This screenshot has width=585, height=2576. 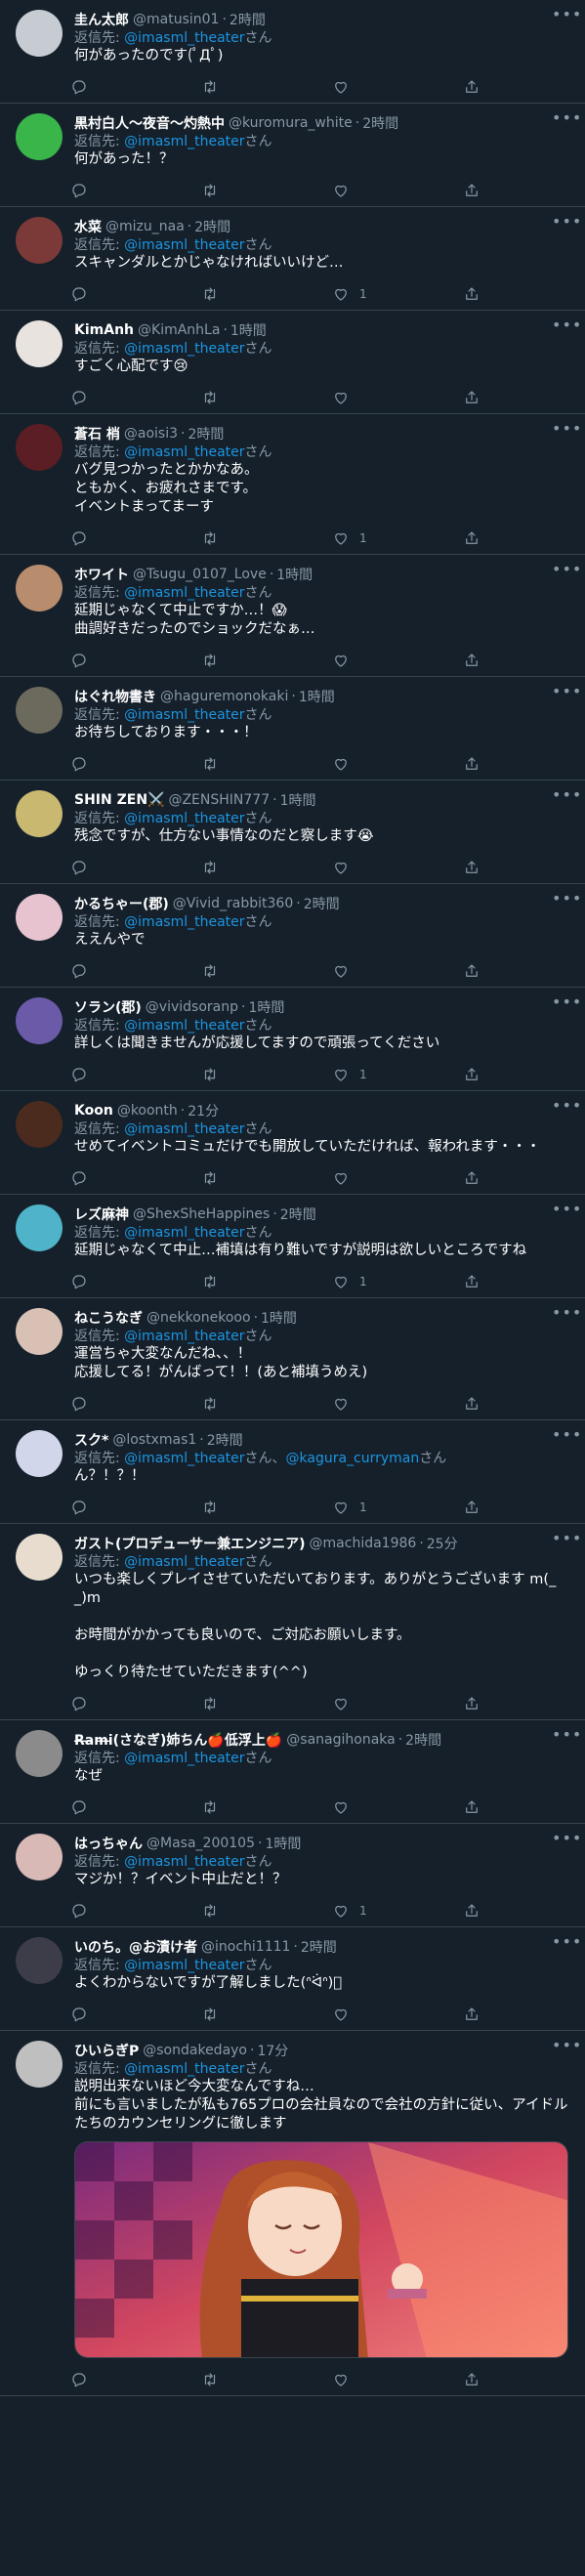 I want to click on user-handle: @kuromura_white, so click(x=291, y=123).